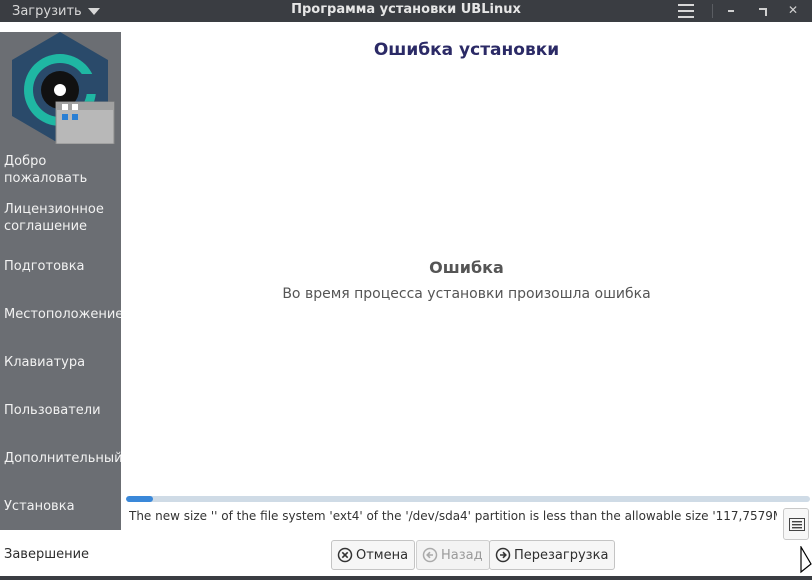 This screenshot has height=580, width=812. I want to click on sidebar-item-users: Пользователи, so click(52, 410).